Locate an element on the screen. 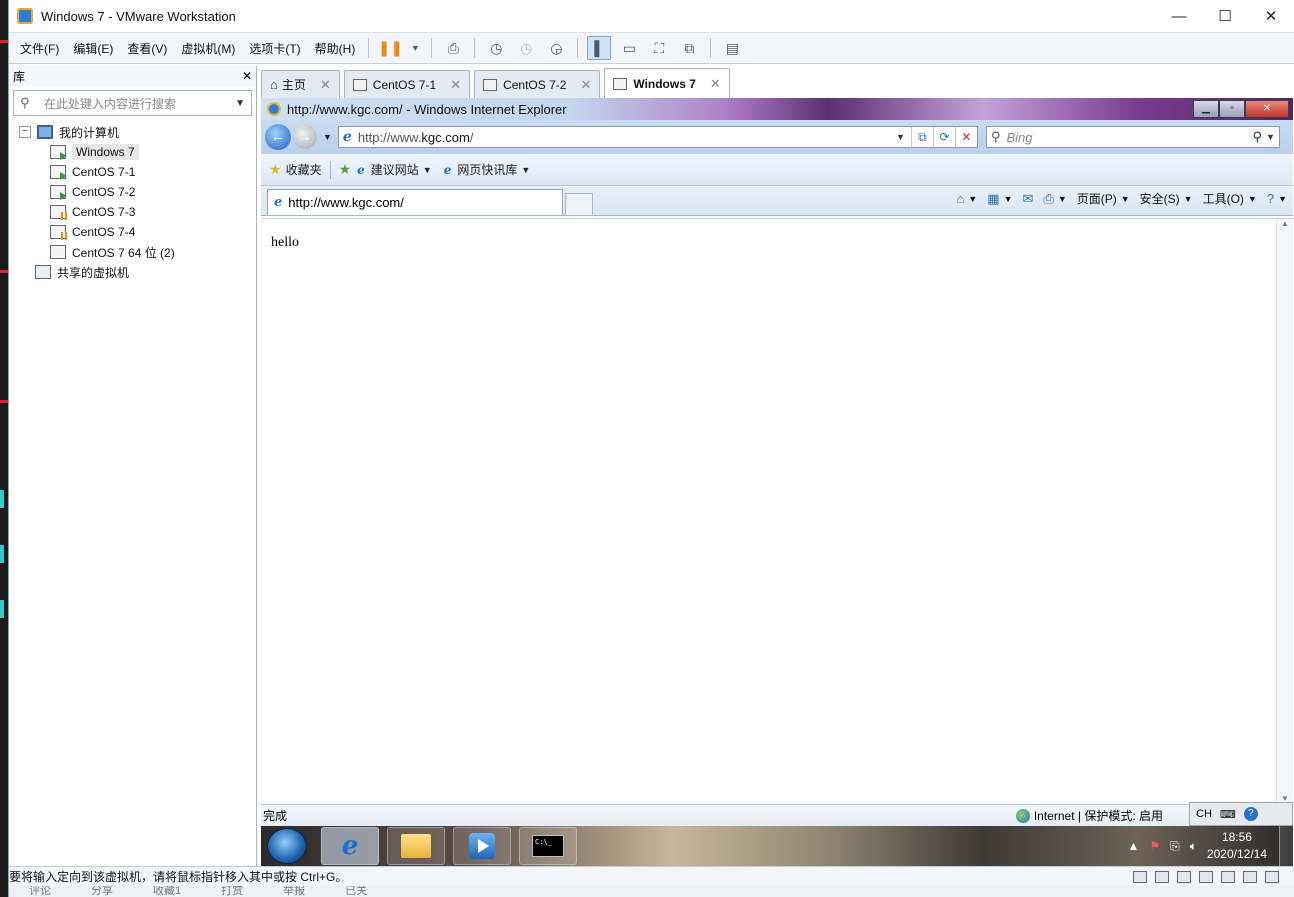 This screenshot has height=897, width=1294. compatibility-view-icon: ⧉ is located at coordinates (921, 137).